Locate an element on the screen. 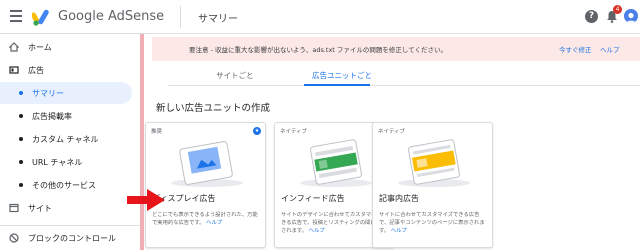 The height and width of the screenshot is (250, 640). recommended-icon: ★ is located at coordinates (257, 131).